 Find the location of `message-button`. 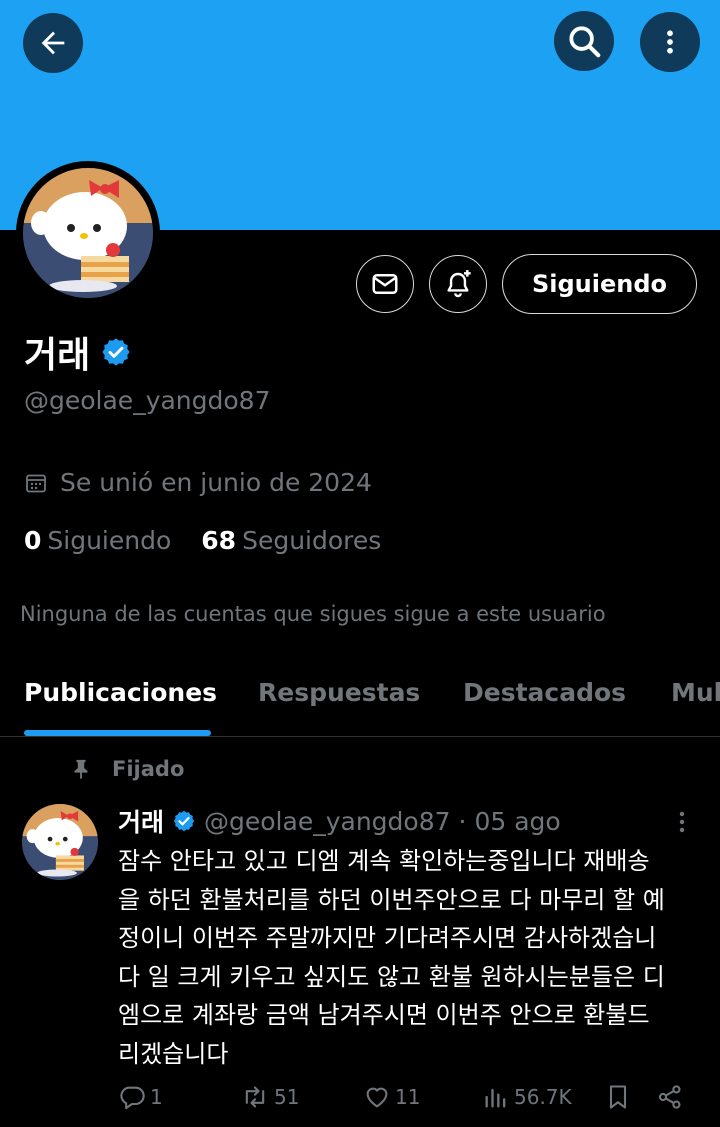

message-button is located at coordinates (385, 284).